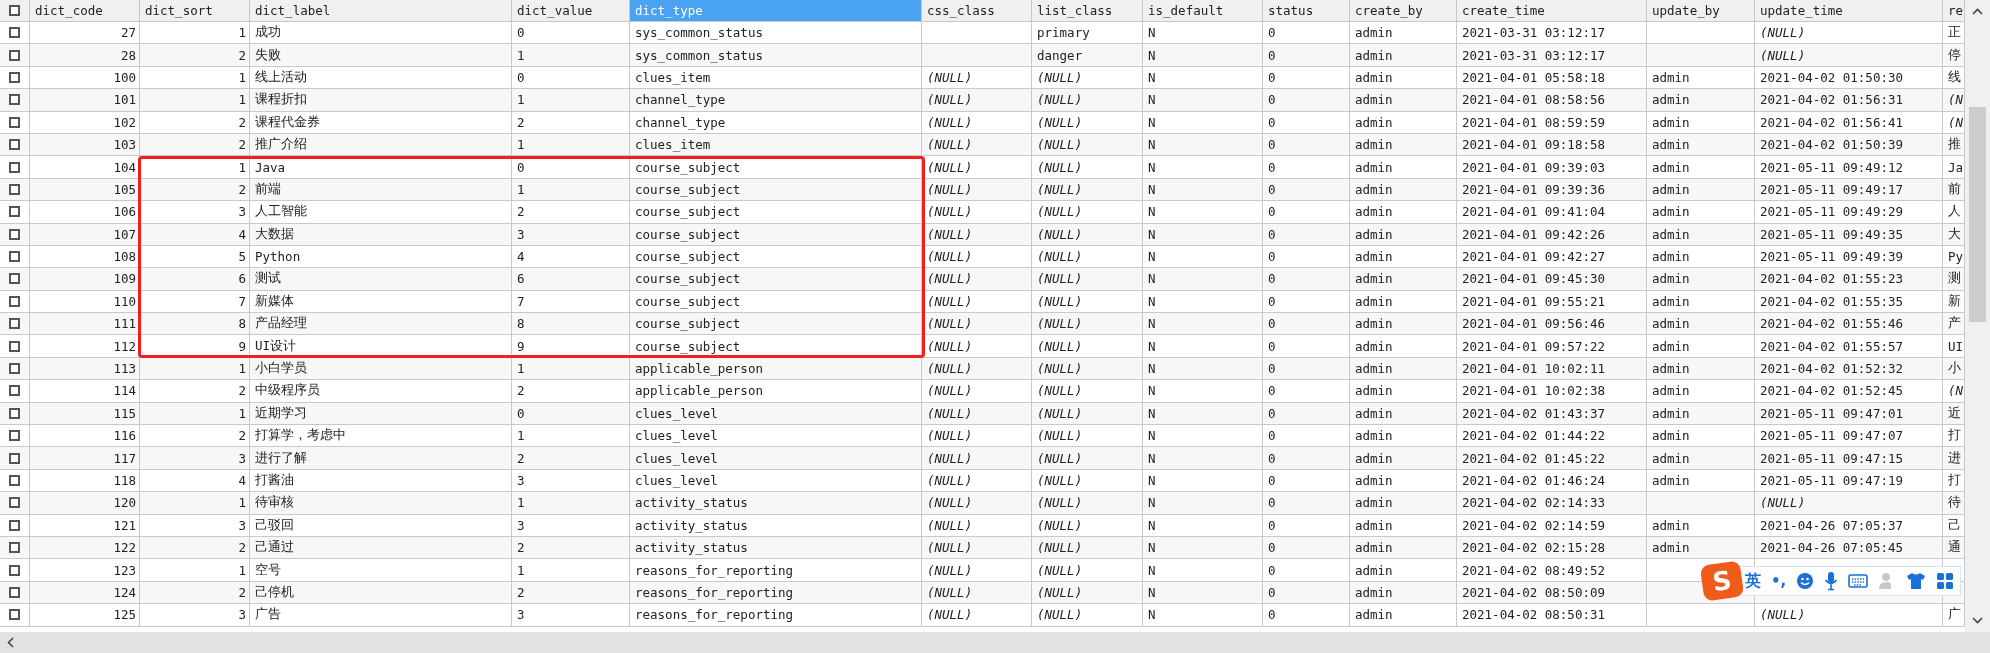 The height and width of the screenshot is (653, 1990). What do you see at coordinates (1831, 581) in the screenshot?
I see `microphone-icon` at bounding box center [1831, 581].